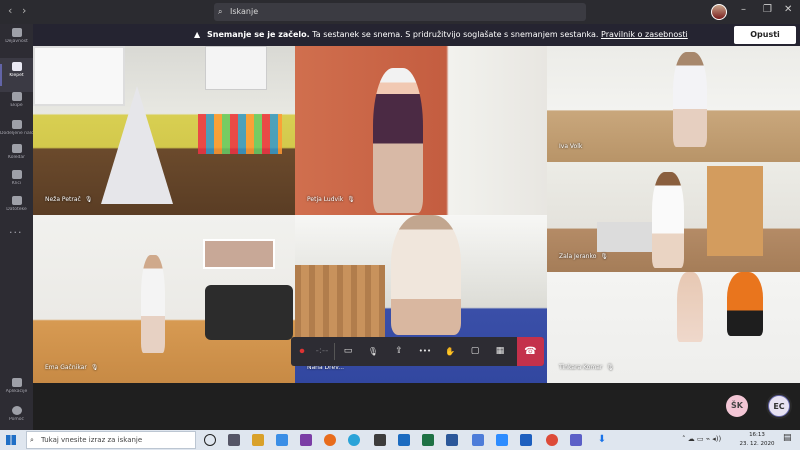 This screenshot has height=450, width=800. What do you see at coordinates (719, 12) in the screenshot?
I see `profile-avatar` at bounding box center [719, 12].